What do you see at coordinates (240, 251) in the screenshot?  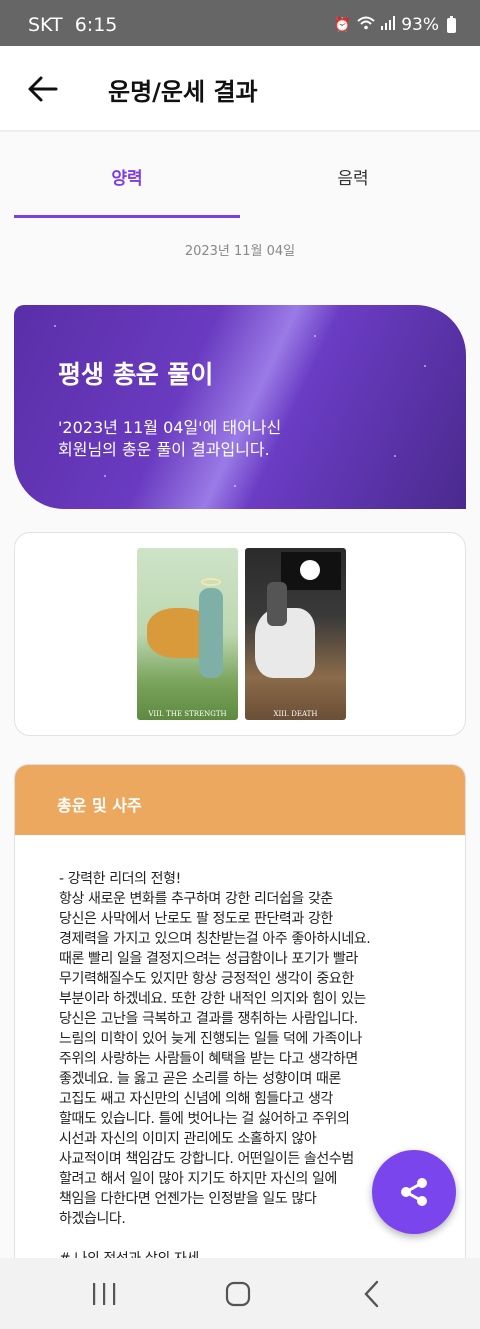 I see `birth-date: 2023년 11월 04일` at bounding box center [240, 251].